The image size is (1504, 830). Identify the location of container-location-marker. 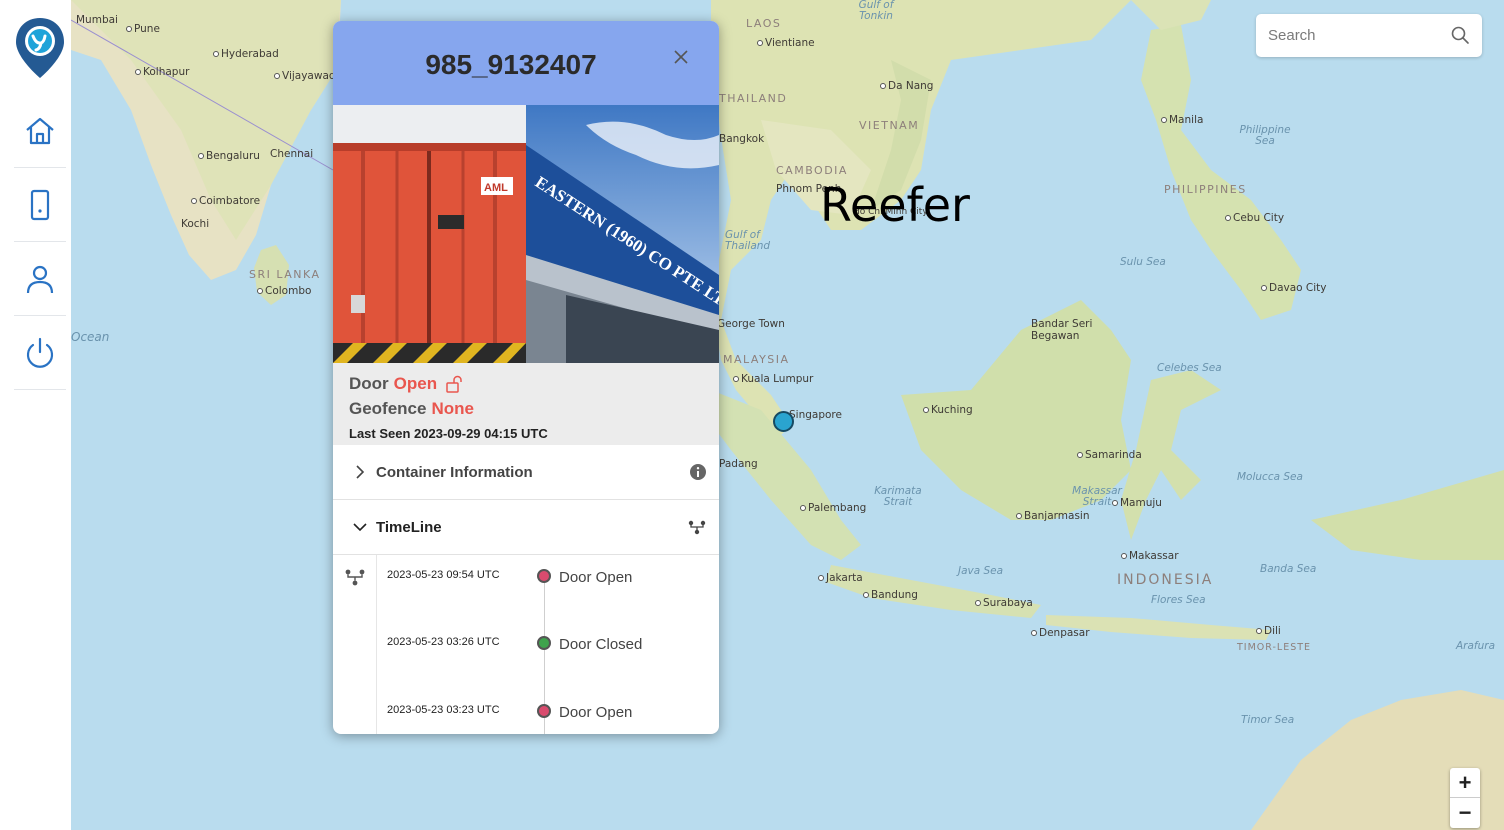
(783, 421).